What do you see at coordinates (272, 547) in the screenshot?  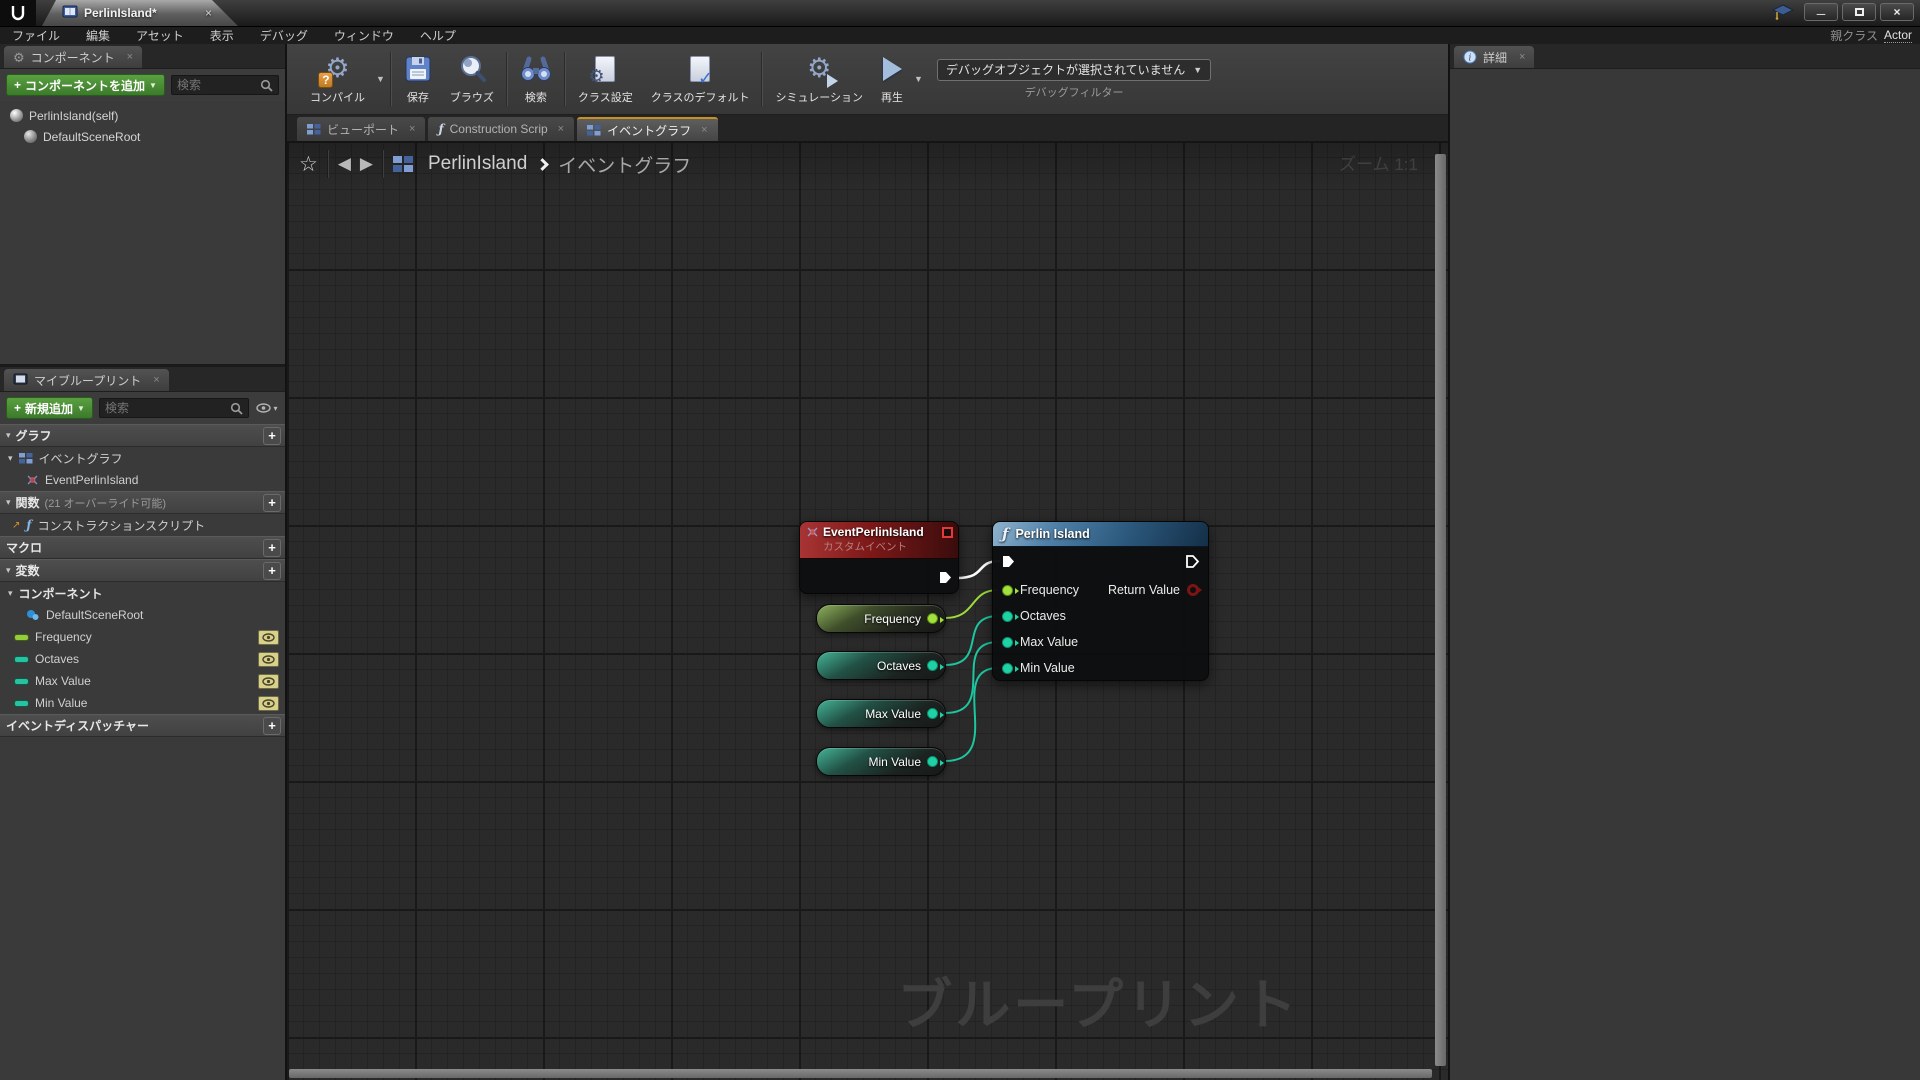 I see `add-macro-button: +` at bounding box center [272, 547].